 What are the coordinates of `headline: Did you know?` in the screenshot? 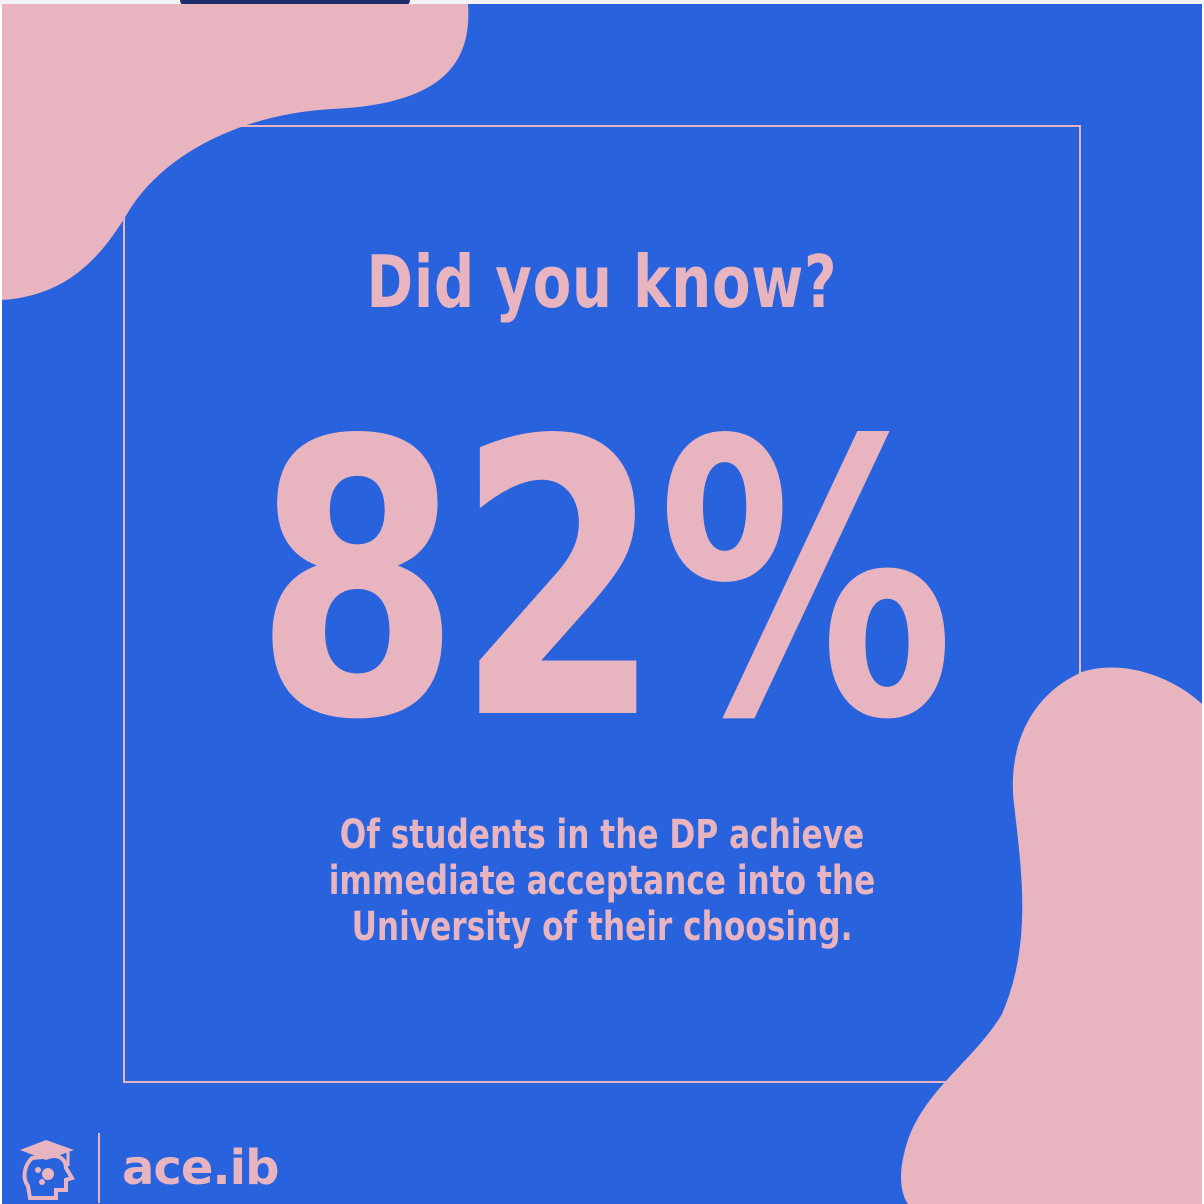 It's located at (602, 282).